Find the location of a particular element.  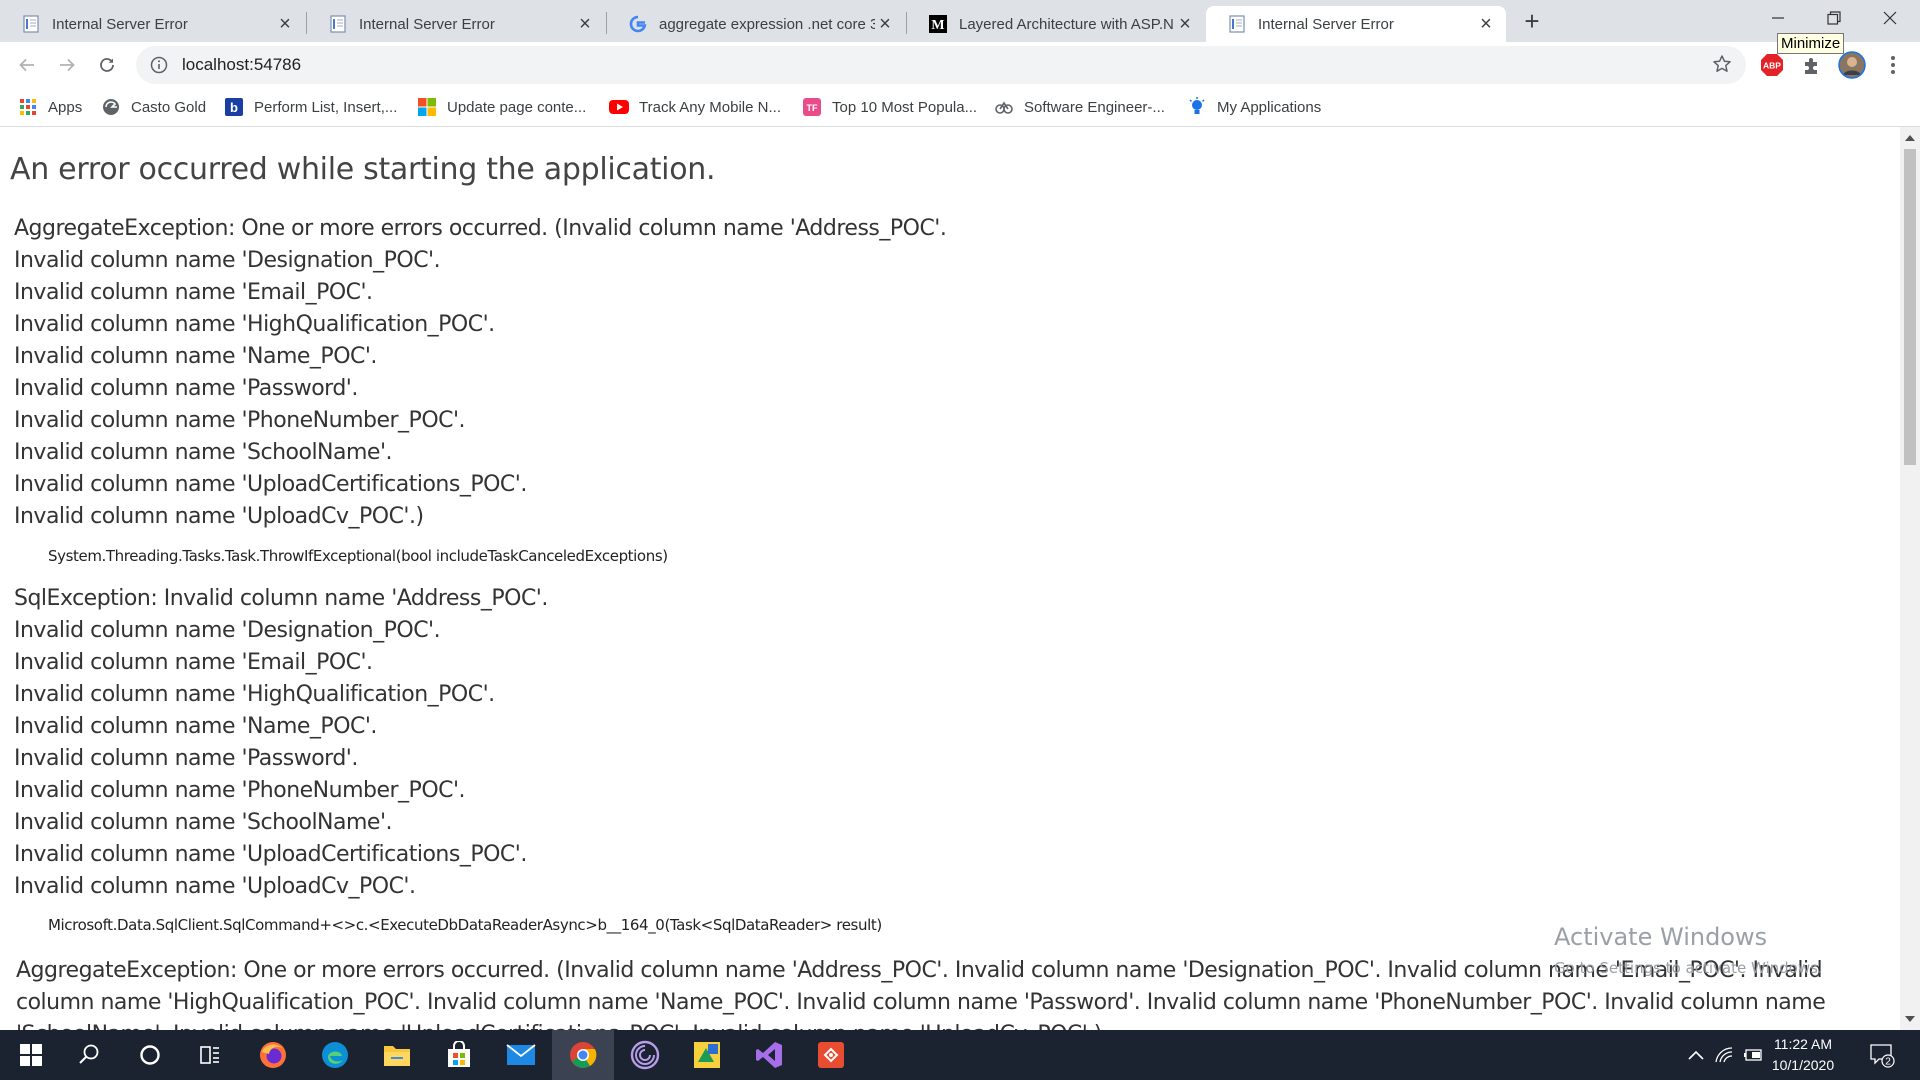

taskbar-mail is located at coordinates (521, 1055).